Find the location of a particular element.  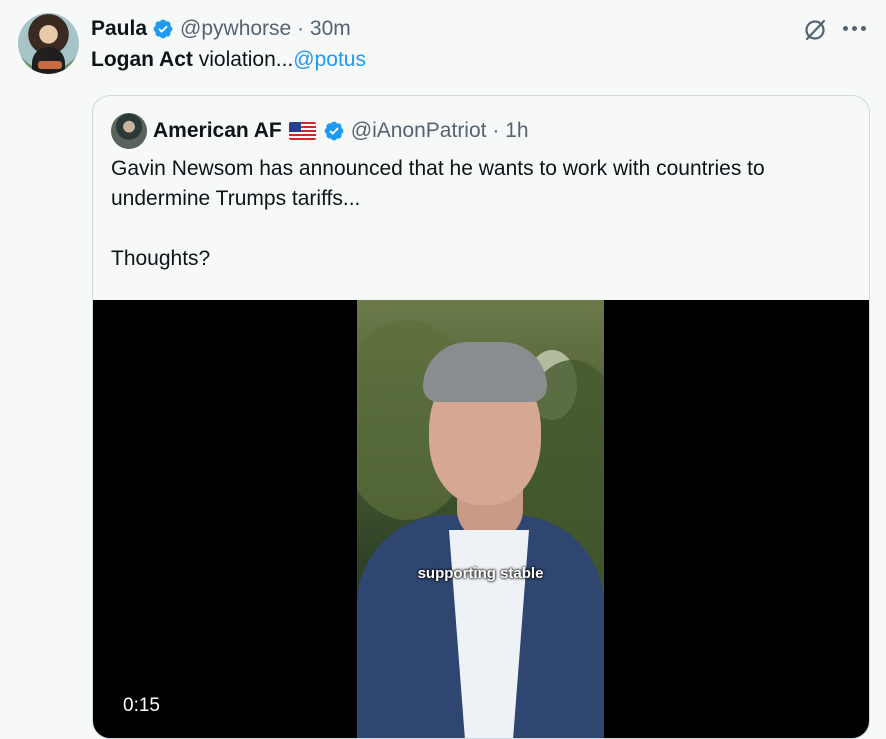

post-text: Logan Act violation...@potus is located at coordinates (228, 60).